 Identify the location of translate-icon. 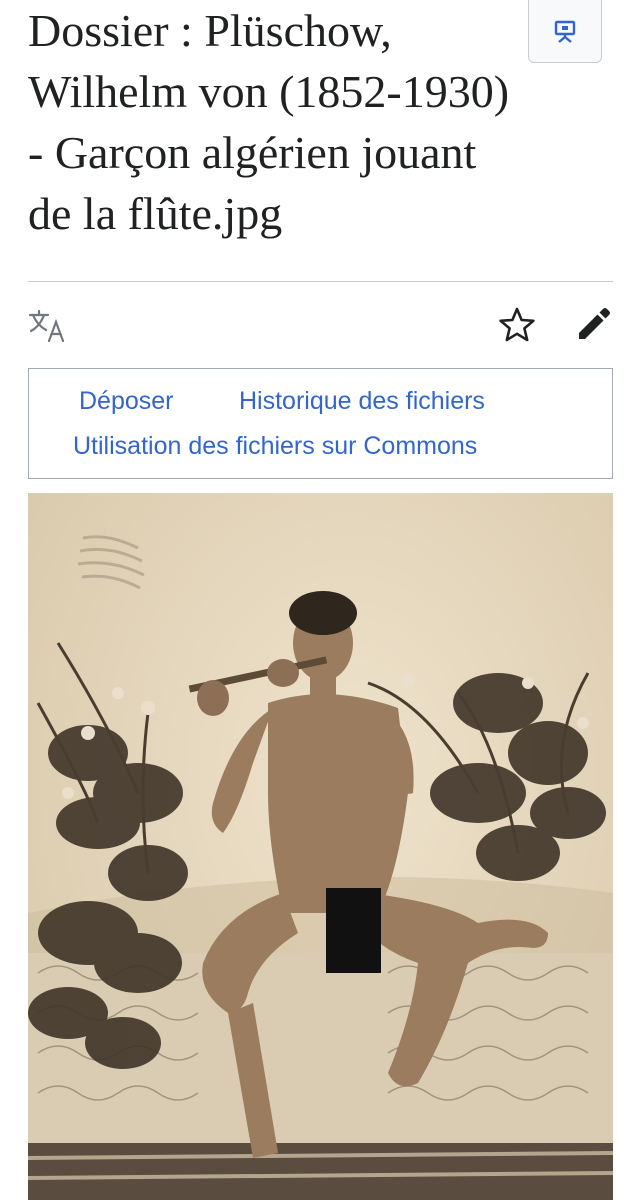
(47, 326).